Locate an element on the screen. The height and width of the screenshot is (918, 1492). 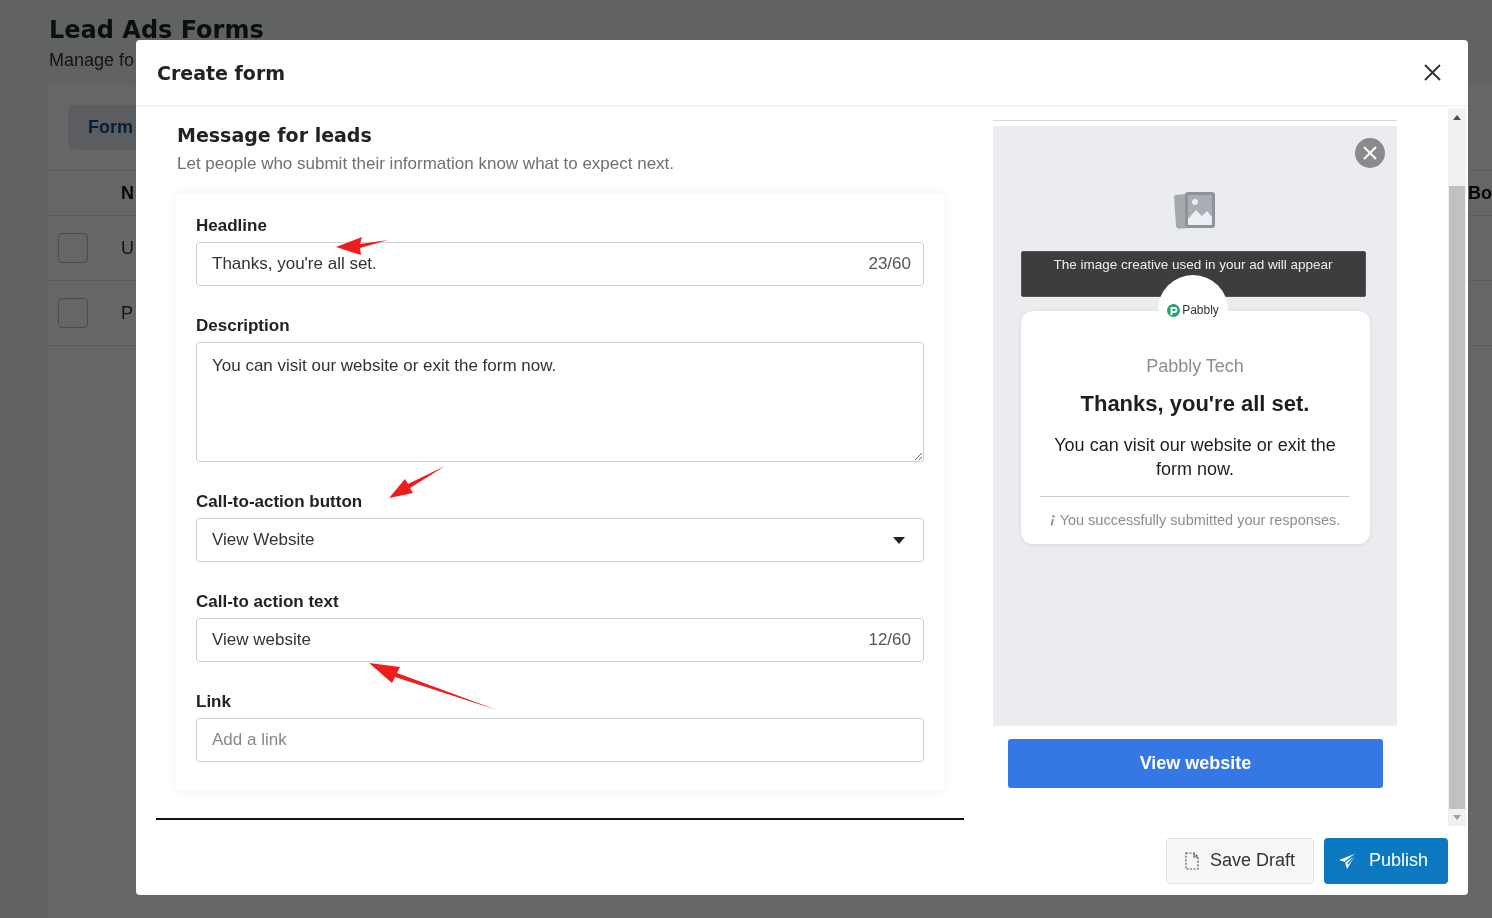
table-cell: U is located at coordinates (127, 248).